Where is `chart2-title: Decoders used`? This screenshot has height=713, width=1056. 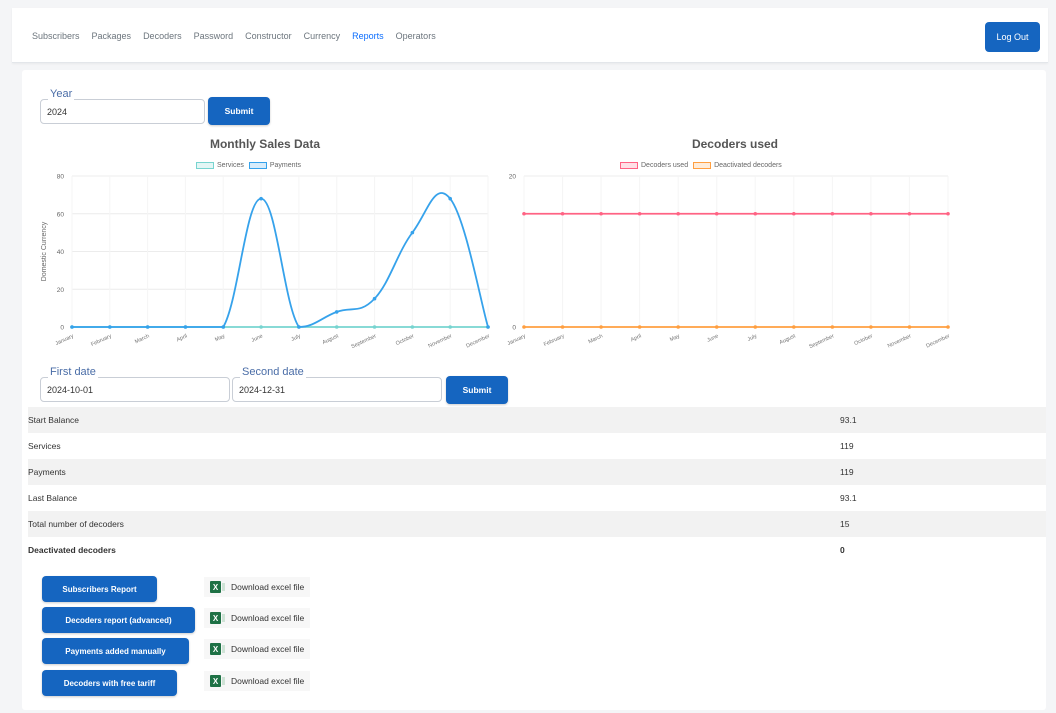 chart2-title: Decoders used is located at coordinates (735, 144).